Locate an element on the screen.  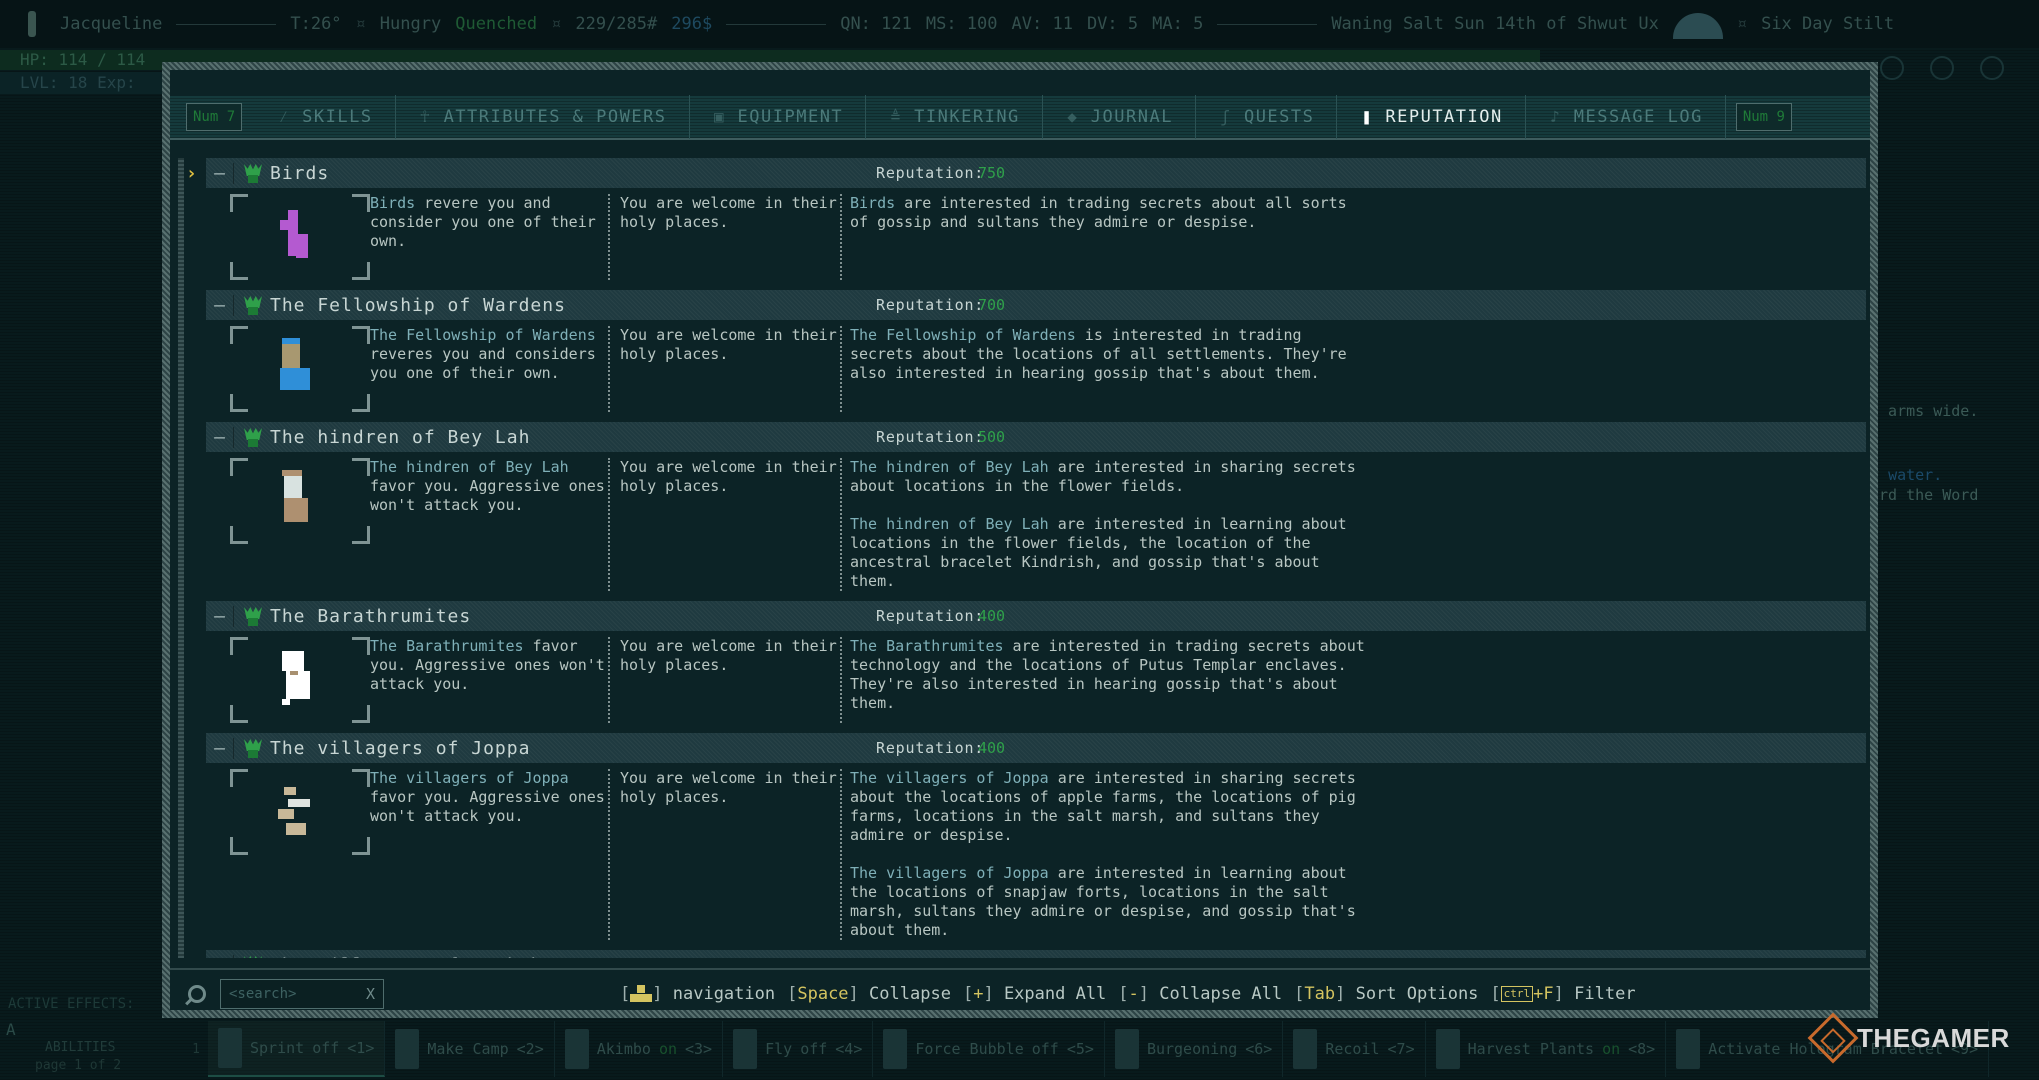
faction-portrait is located at coordinates (300, 369).